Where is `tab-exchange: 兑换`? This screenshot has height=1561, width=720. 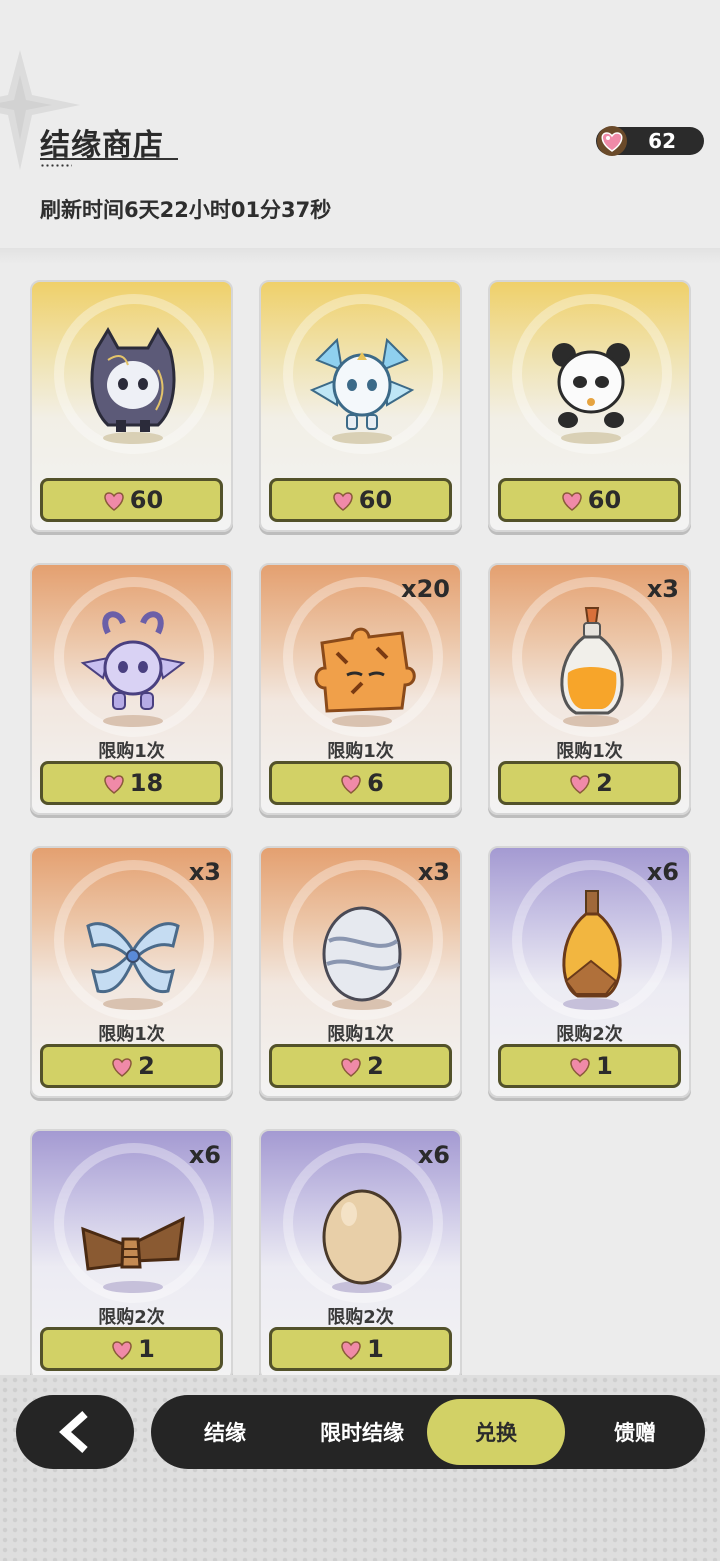 tab-exchange: 兑换 is located at coordinates (496, 1432).